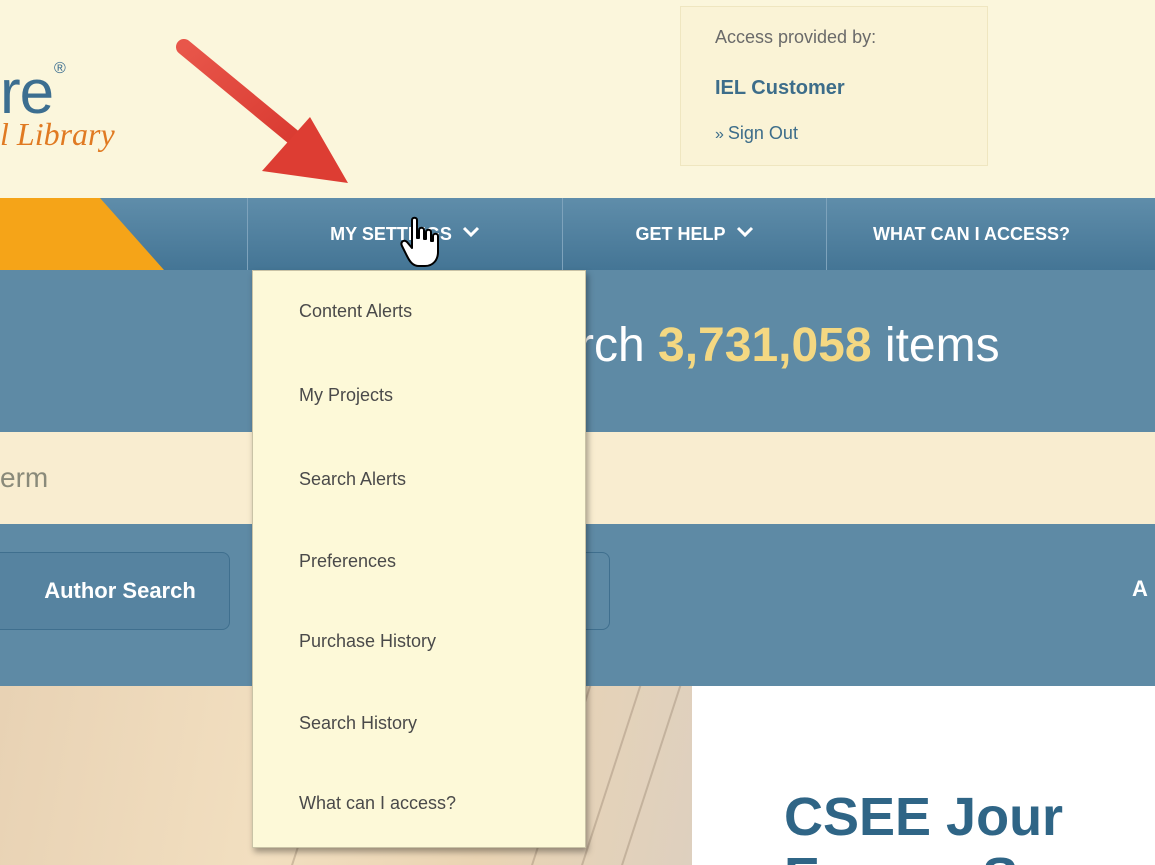 Image resolution: width=1155 pixels, height=865 pixels. Describe the element at coordinates (719, 134) in the screenshot. I see `double-chevron-right-icon: »` at that location.